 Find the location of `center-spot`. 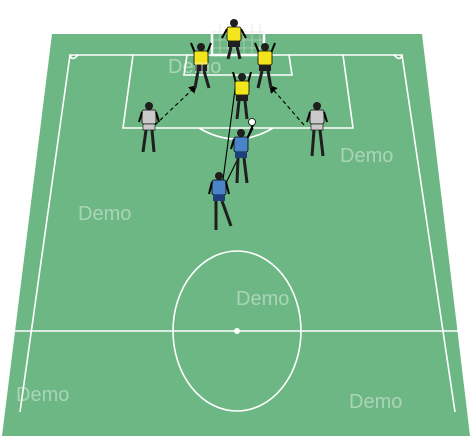

center-spot is located at coordinates (237, 330).